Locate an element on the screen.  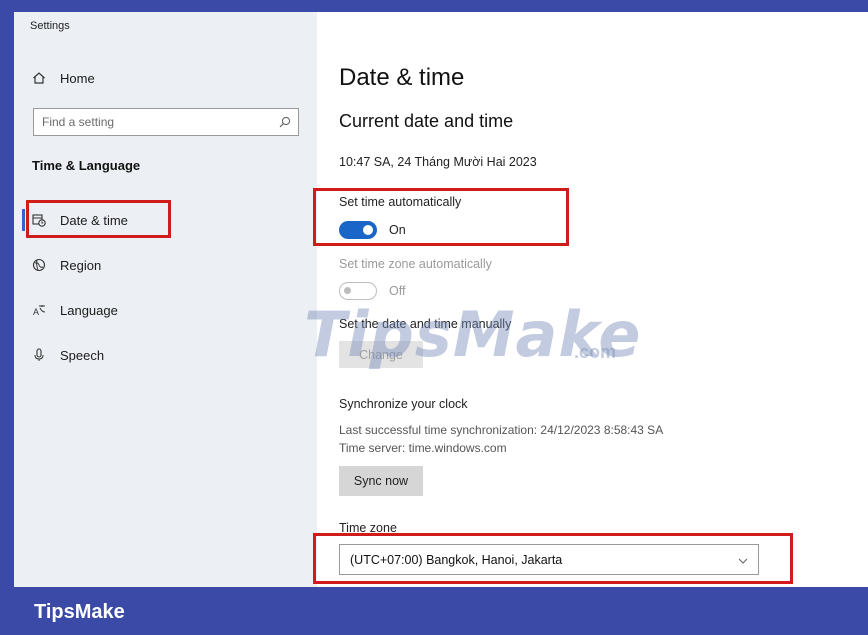
time-server-text: Time server: time.windows.com is located at coordinates (423, 448).